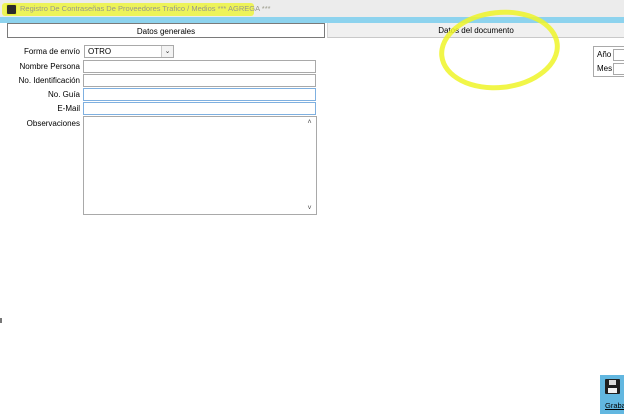 The height and width of the screenshot is (414, 624). What do you see at coordinates (199, 80) in the screenshot?
I see `no-identificacion-field` at bounding box center [199, 80].